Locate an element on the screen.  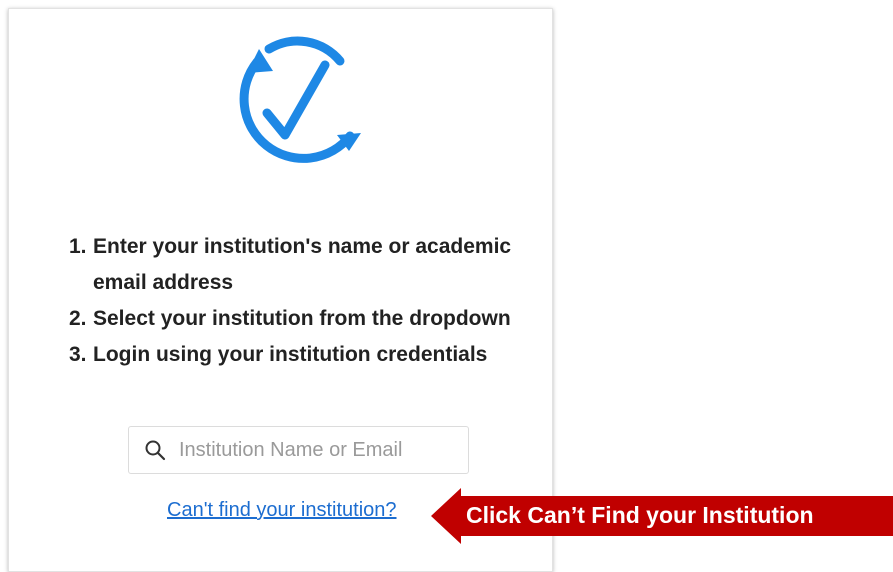
institution-search-box is located at coordinates (298, 450).